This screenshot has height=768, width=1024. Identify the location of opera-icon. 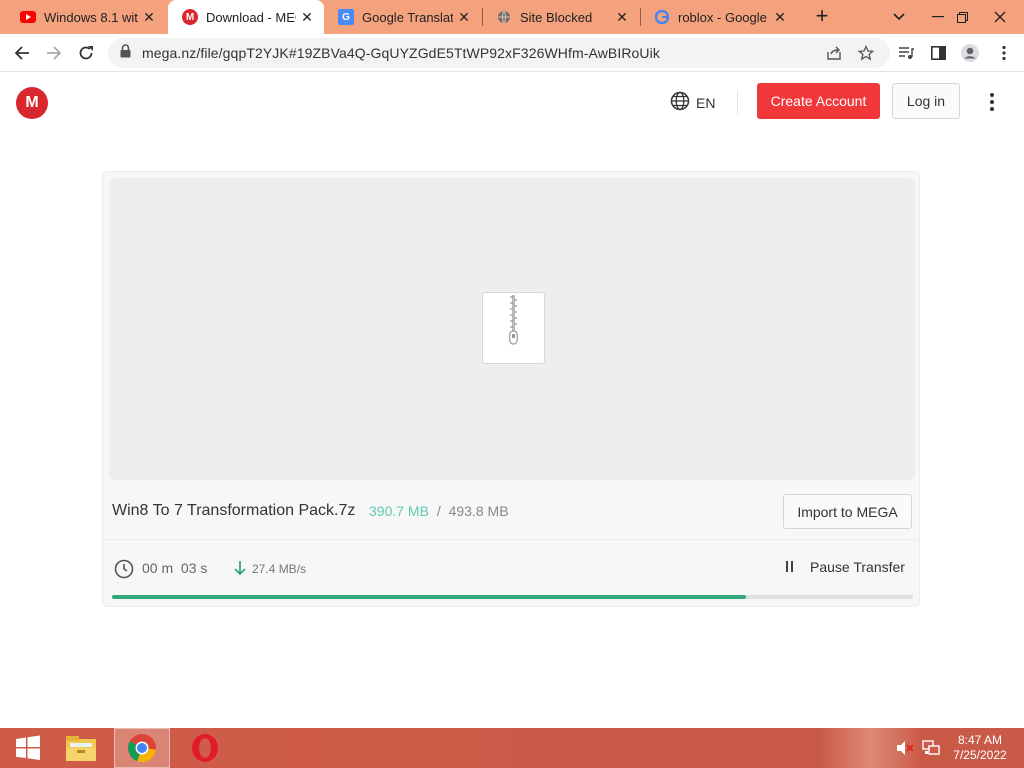
(205, 748).